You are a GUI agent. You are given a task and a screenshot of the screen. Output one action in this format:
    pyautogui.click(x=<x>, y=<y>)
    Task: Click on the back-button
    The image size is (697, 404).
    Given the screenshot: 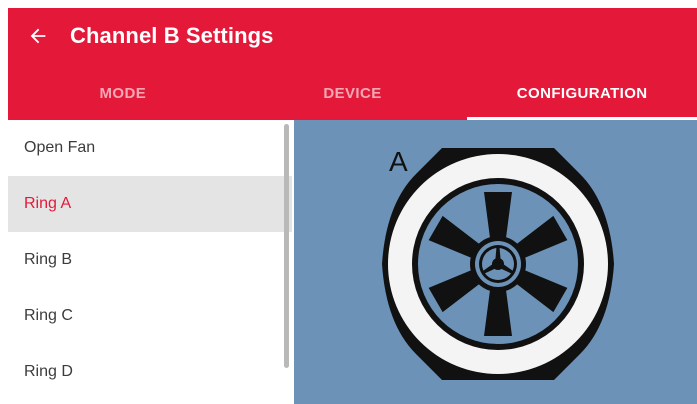 What is the action you would take?
    pyautogui.click(x=38, y=36)
    